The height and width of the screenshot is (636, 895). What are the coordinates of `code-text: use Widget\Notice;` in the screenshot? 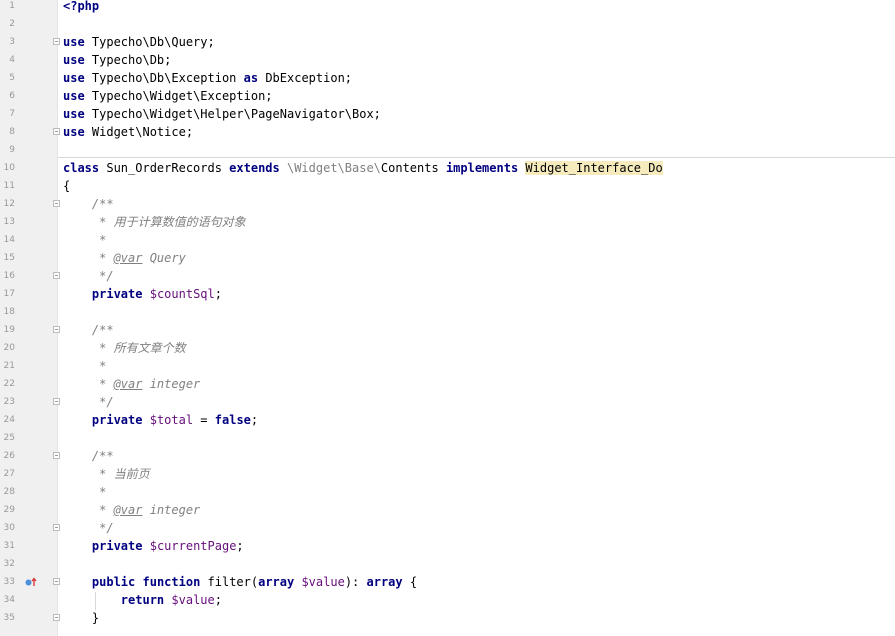 It's located at (128, 132).